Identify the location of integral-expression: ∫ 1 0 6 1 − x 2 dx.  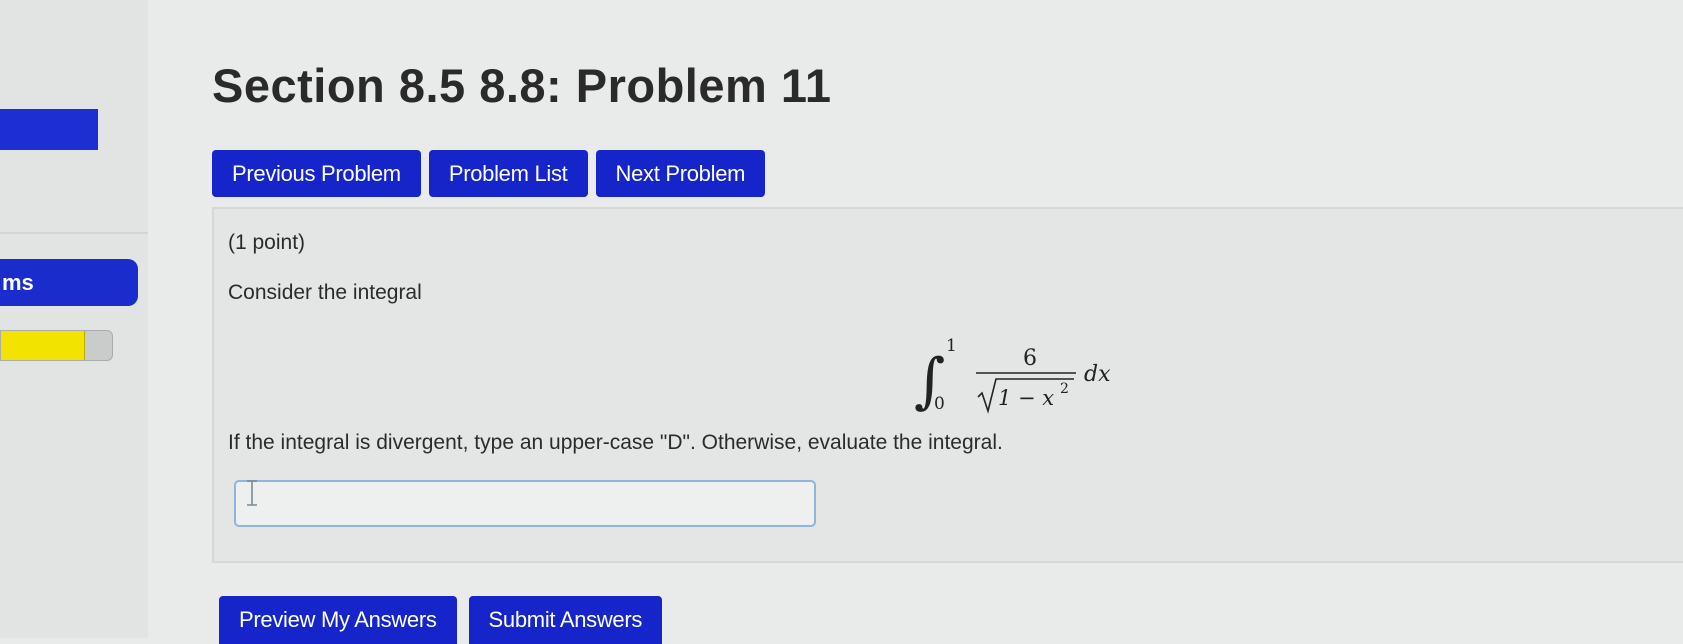
(1012, 376).